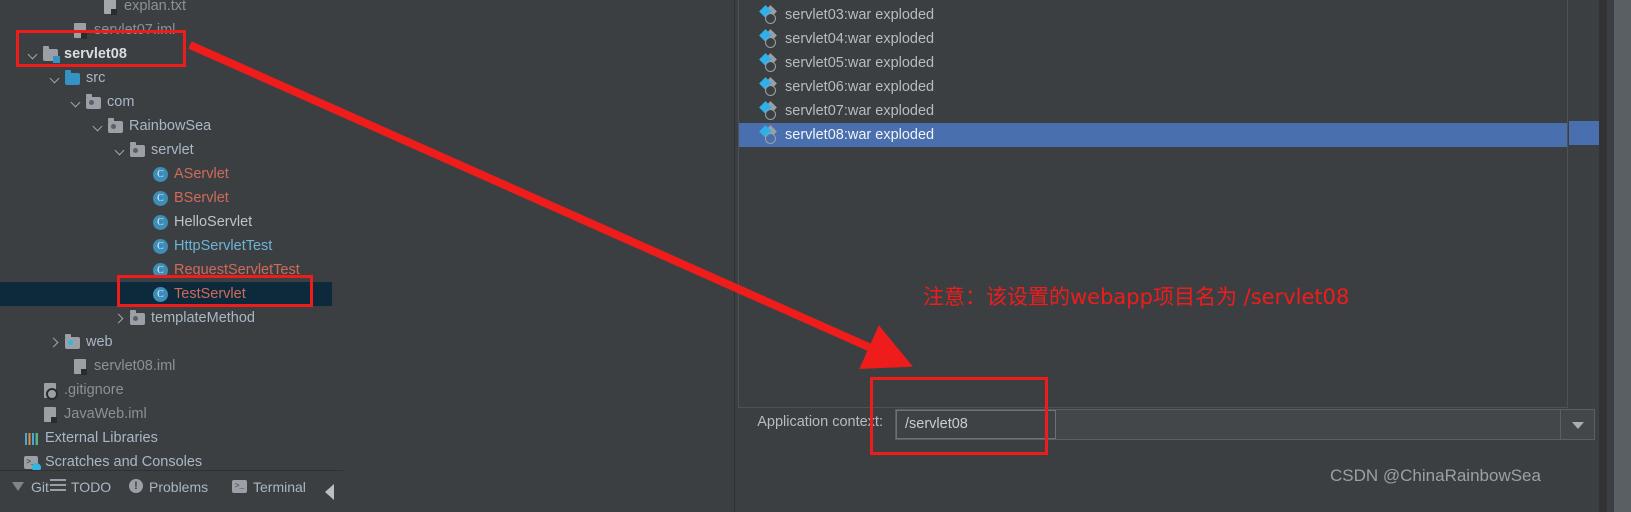  Describe the element at coordinates (213, 221) in the screenshot. I see `tree-item-label: HelloServlet` at that location.